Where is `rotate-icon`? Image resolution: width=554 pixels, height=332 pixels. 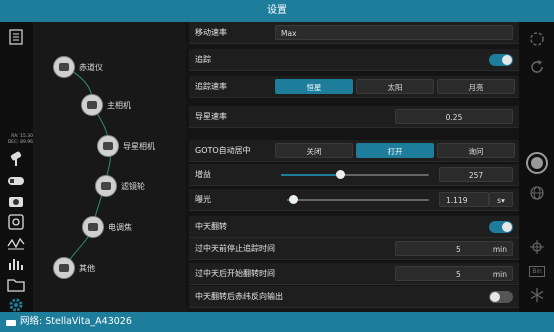
rotate-icon is located at coordinates (537, 39).